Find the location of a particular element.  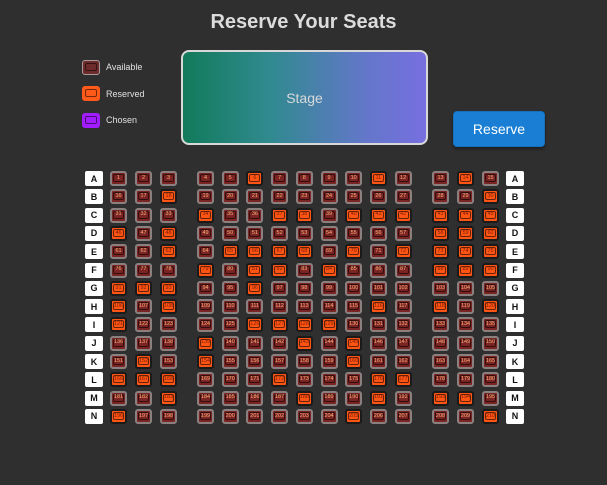

seat-76: 76 is located at coordinates (118, 270).